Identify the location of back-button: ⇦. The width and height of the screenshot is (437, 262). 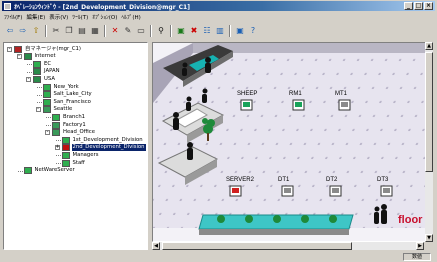
(10, 31).